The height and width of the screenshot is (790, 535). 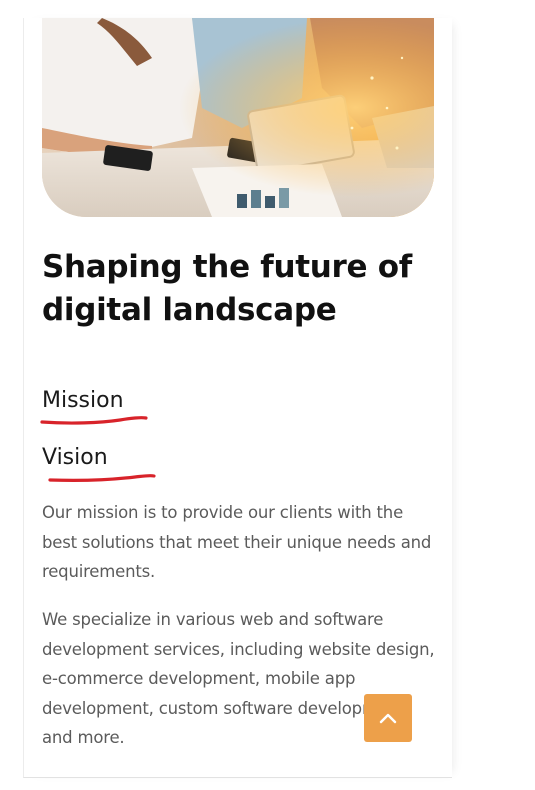 I want to click on scroll-to-top-button, so click(x=388, y=718).